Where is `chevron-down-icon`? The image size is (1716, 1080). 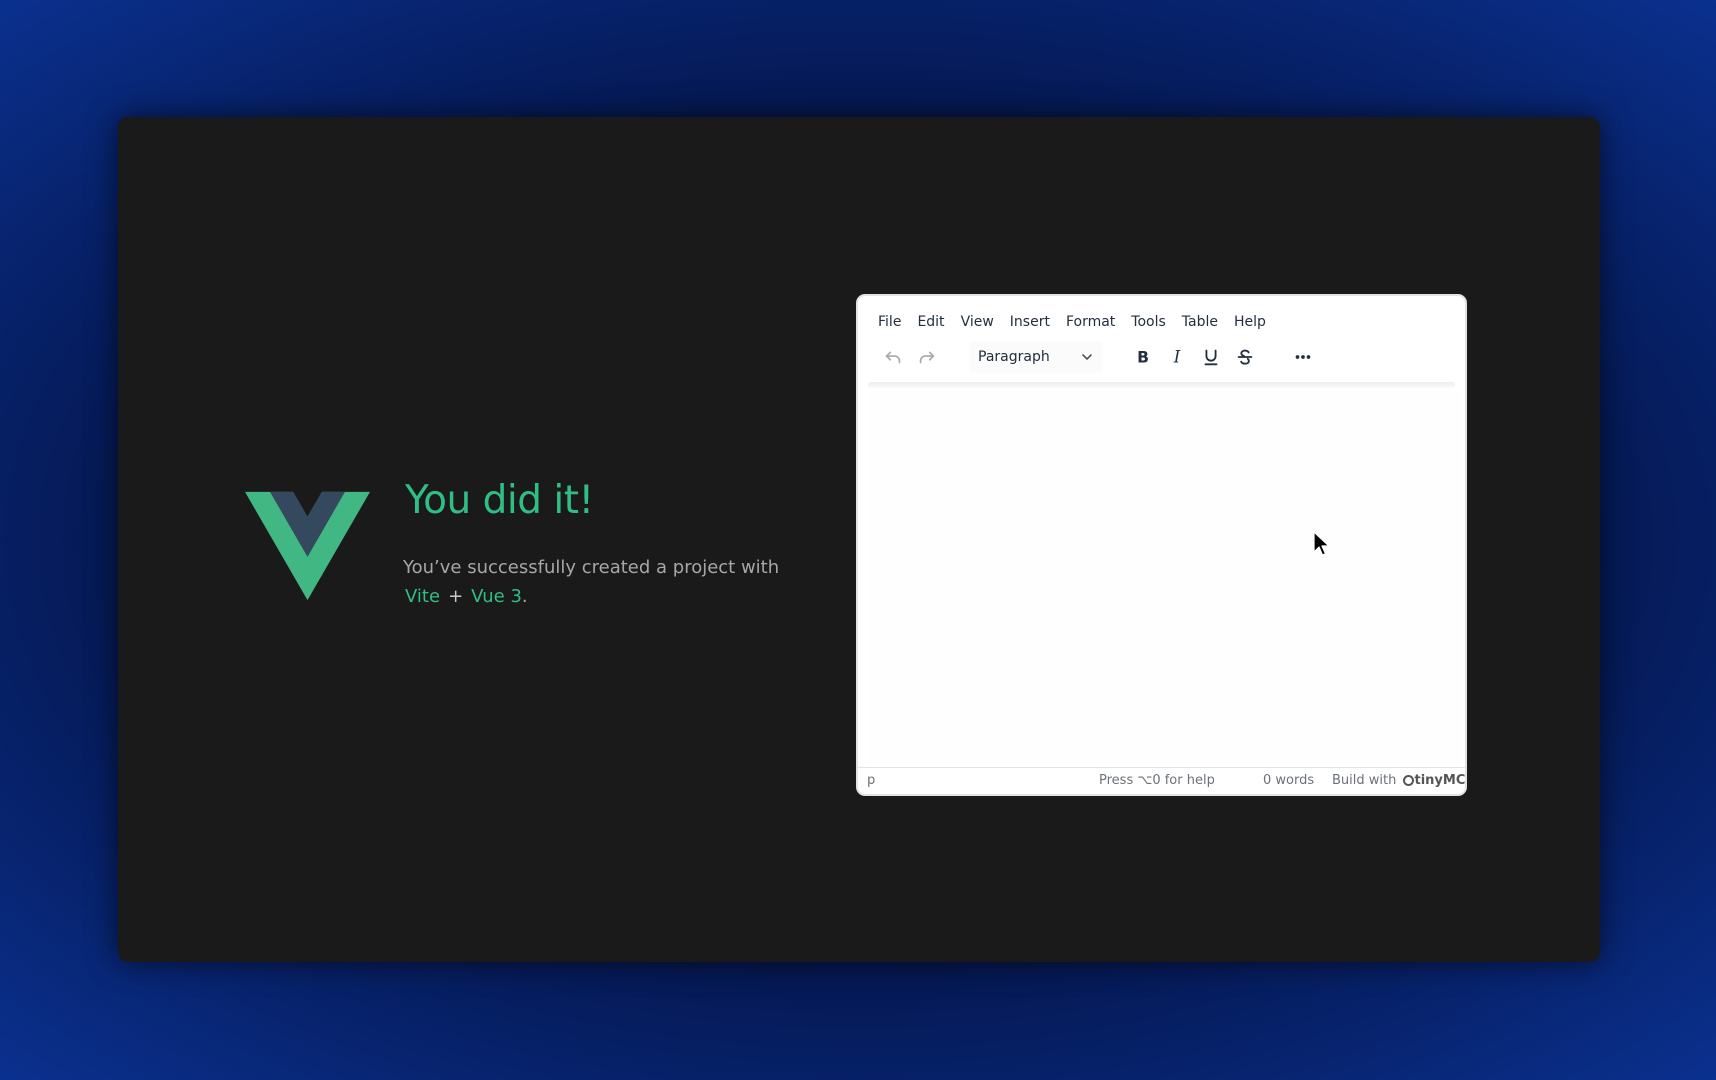 chevron-down-icon is located at coordinates (1087, 357).